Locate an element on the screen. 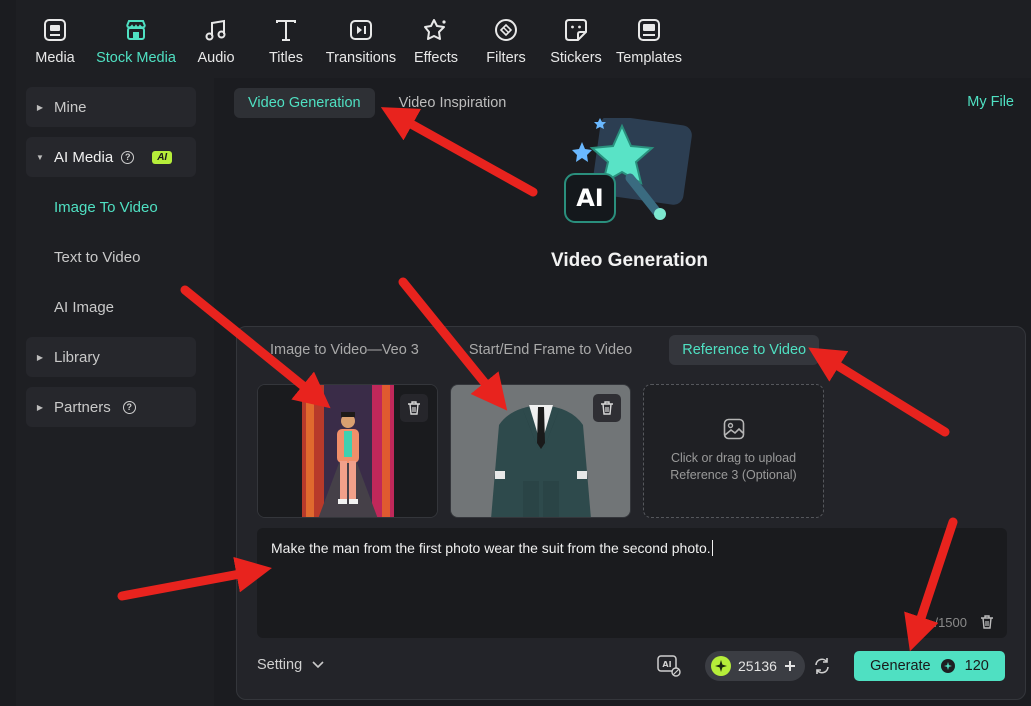  toolbar-stock-media: Stock Media is located at coordinates (136, 39).